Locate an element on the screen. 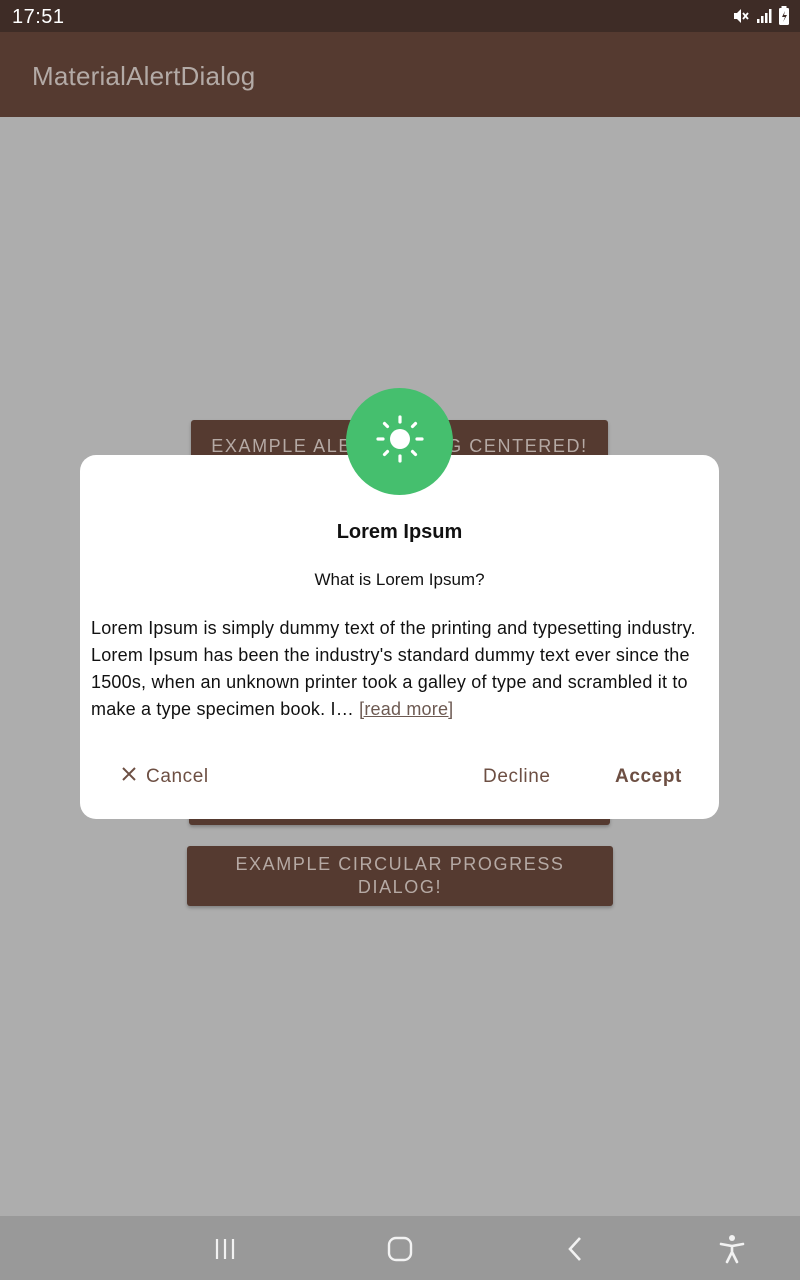 This screenshot has height=1280, width=800. cancel-button: Cancel is located at coordinates (164, 777).